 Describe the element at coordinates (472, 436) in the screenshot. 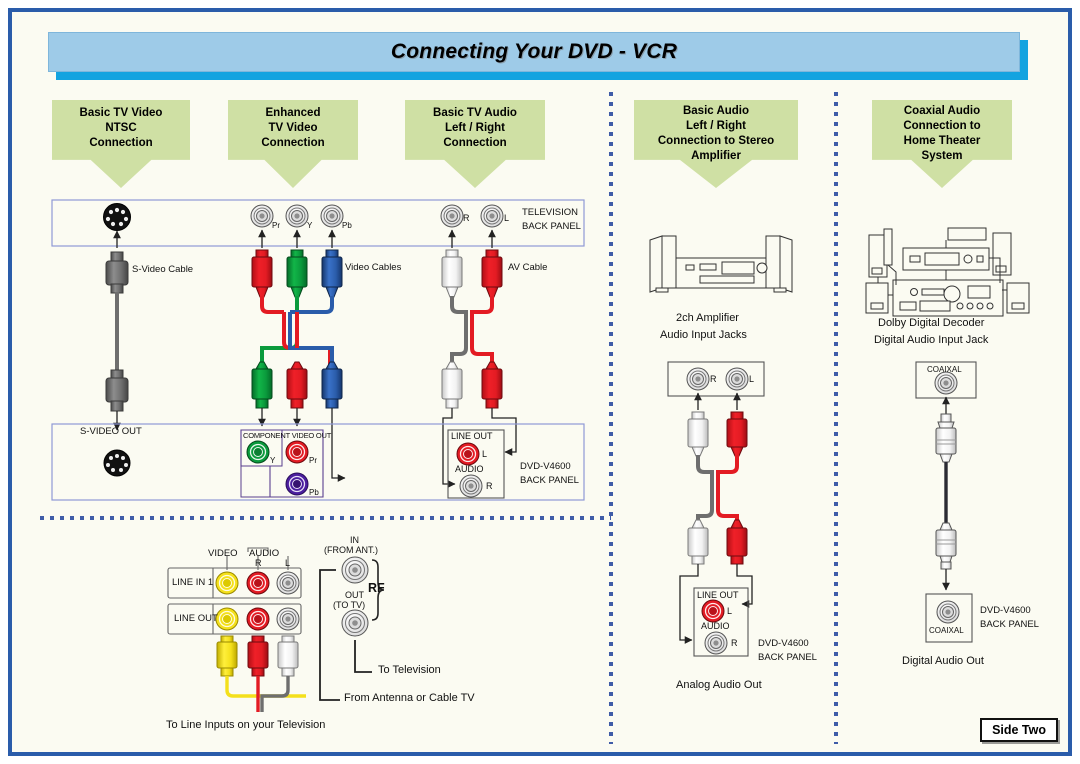

I see `dvd-line-out-title: LINE OUT` at that location.